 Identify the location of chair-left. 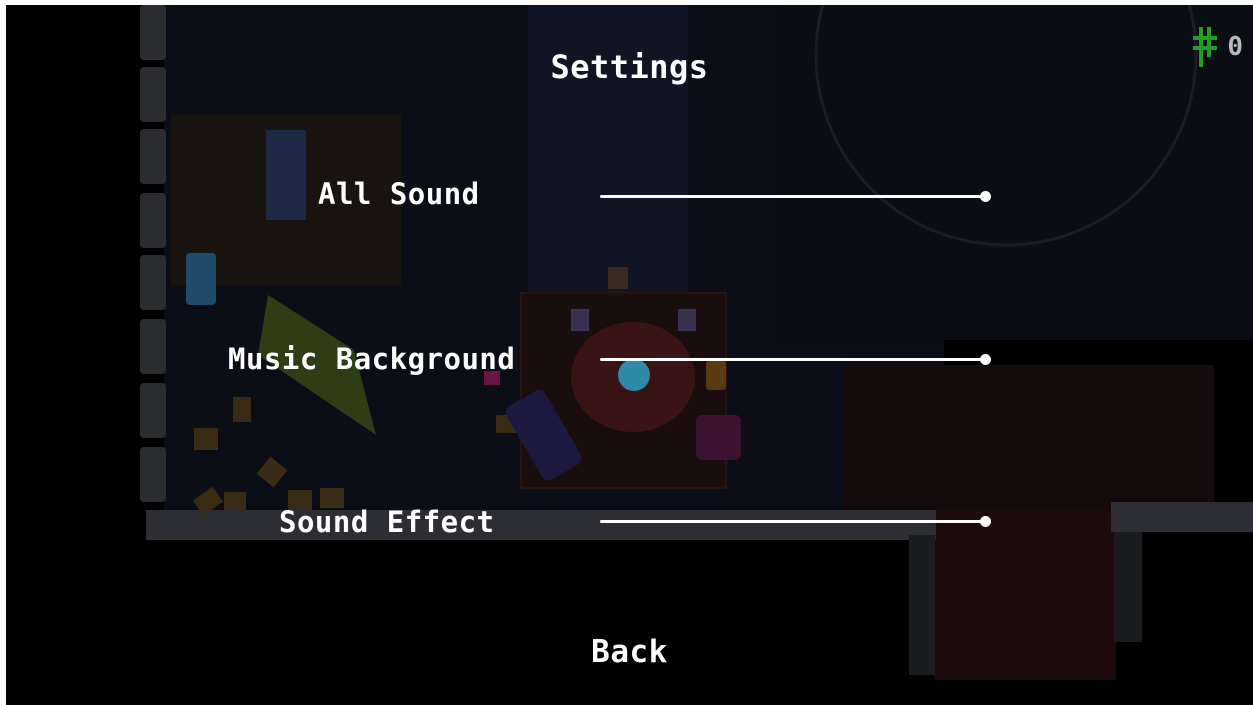
(580, 320).